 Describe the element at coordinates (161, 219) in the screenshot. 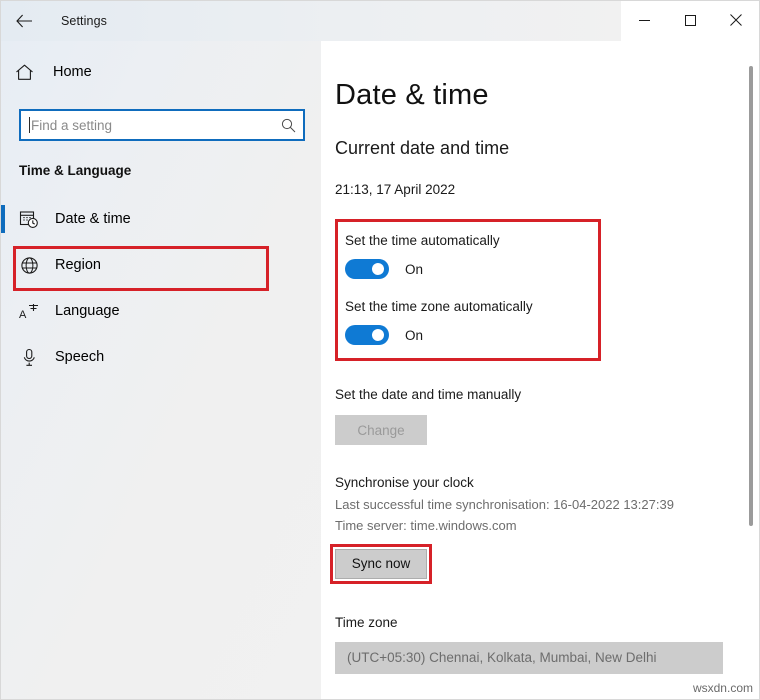

I see `sidebar-item-date-time: Date & time` at that location.